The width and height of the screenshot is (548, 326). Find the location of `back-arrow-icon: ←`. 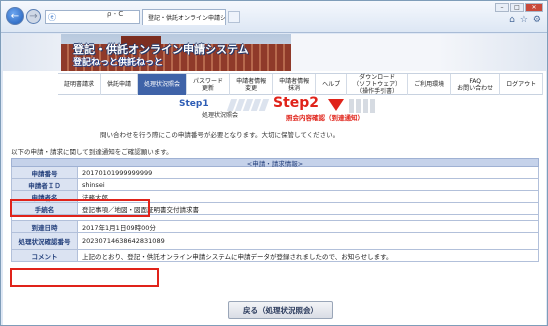

back-arrow-icon: ← is located at coordinates (15, 16).